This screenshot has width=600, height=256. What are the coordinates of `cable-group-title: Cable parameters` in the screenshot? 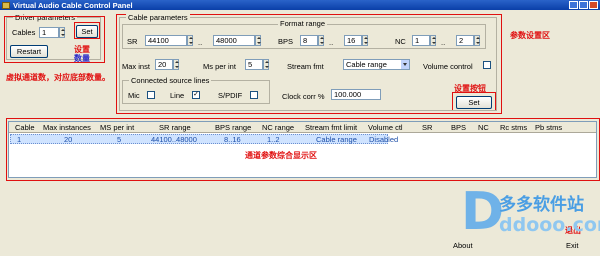 It's located at (158, 17).